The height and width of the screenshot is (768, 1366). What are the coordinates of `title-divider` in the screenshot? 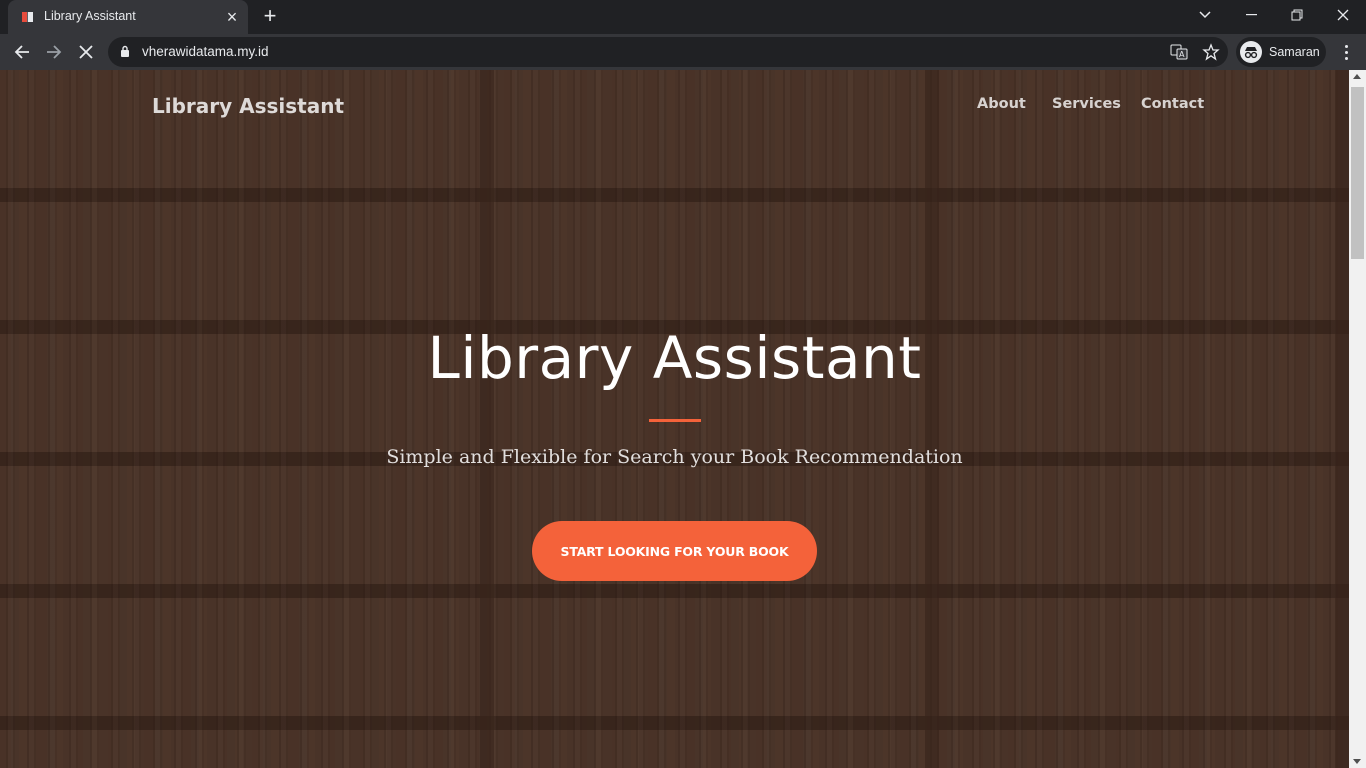 It's located at (675, 420).